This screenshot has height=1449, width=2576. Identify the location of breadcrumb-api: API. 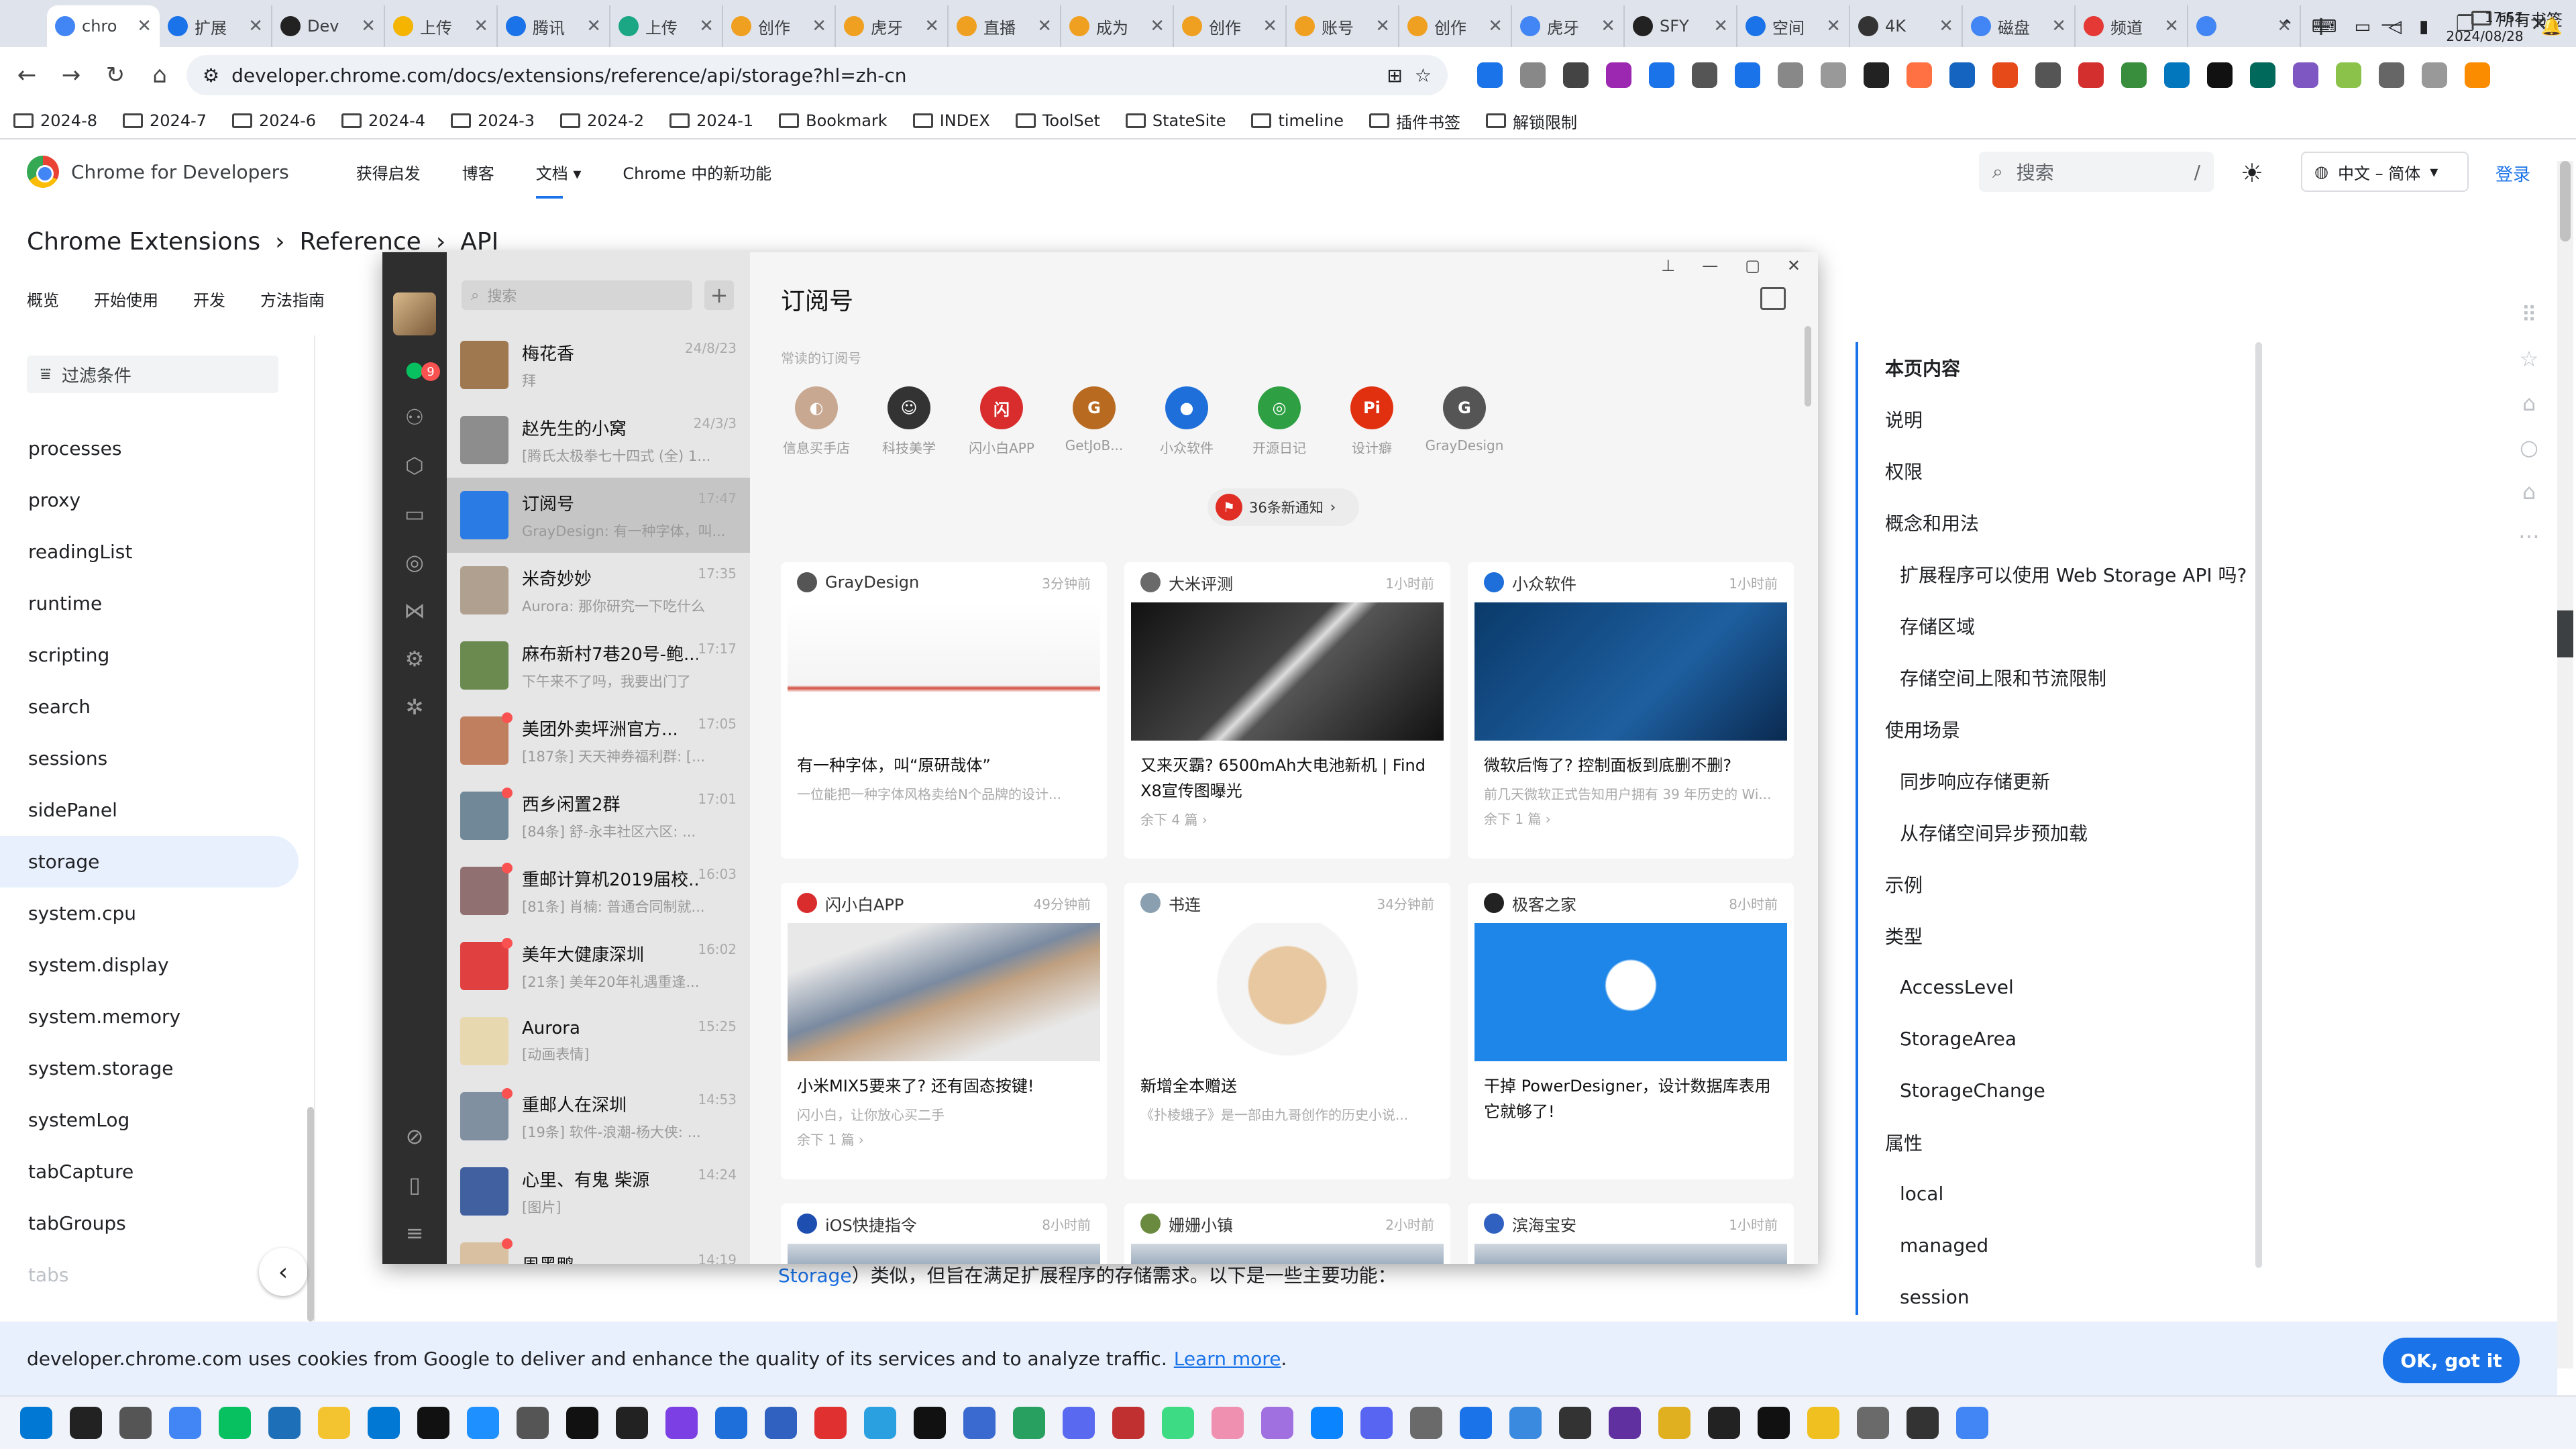
(479, 242).